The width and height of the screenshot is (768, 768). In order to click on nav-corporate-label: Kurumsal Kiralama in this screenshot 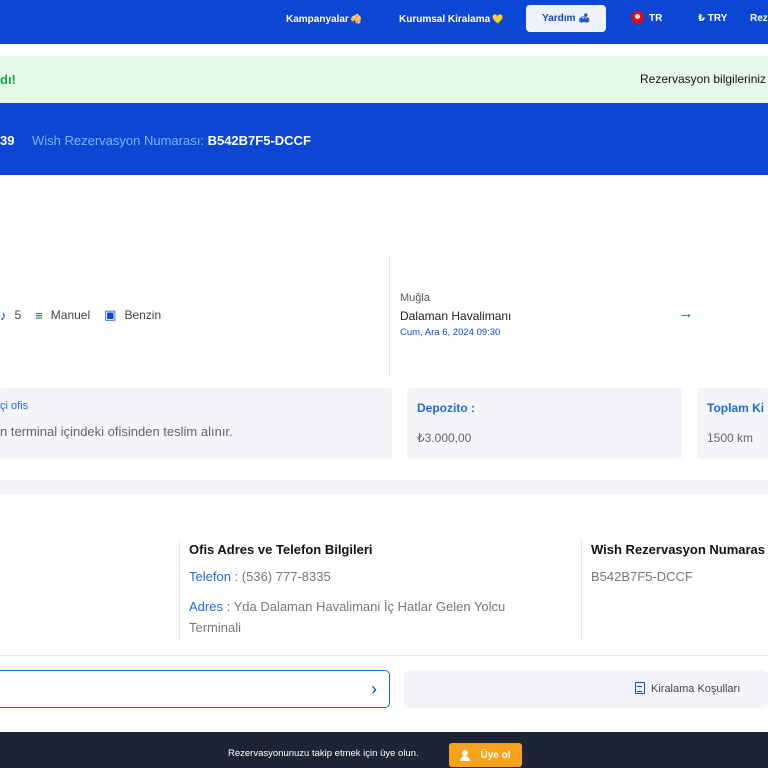, I will do `click(445, 19)`.